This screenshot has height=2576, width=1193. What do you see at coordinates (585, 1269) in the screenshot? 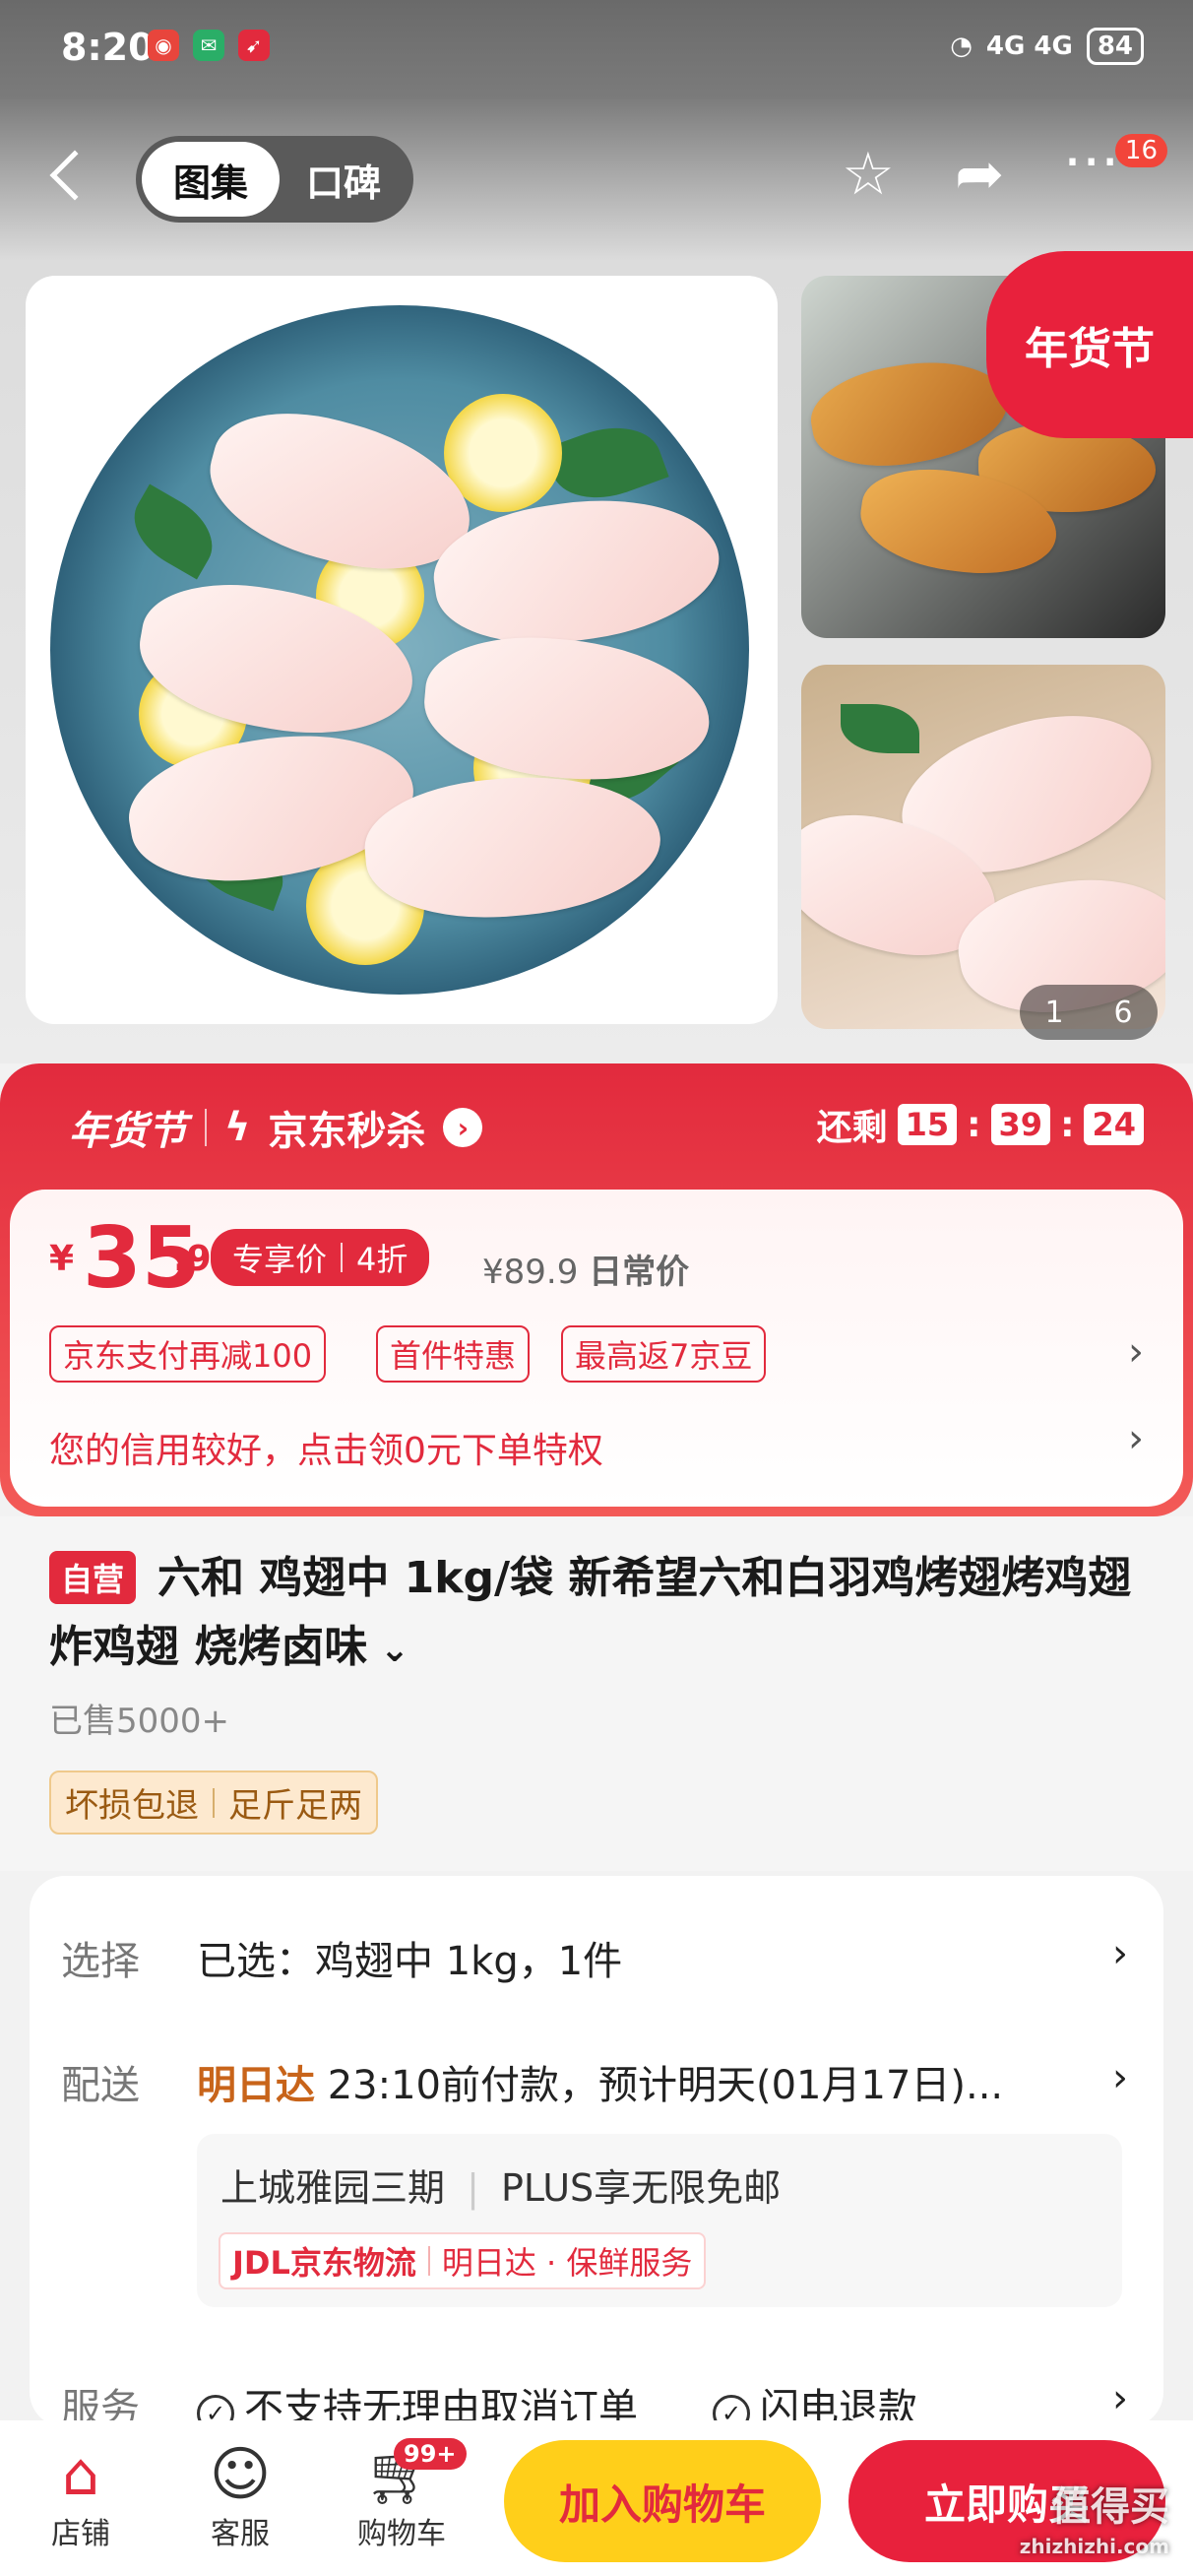
I see `daily-price: ¥89.9 日常价` at bounding box center [585, 1269].